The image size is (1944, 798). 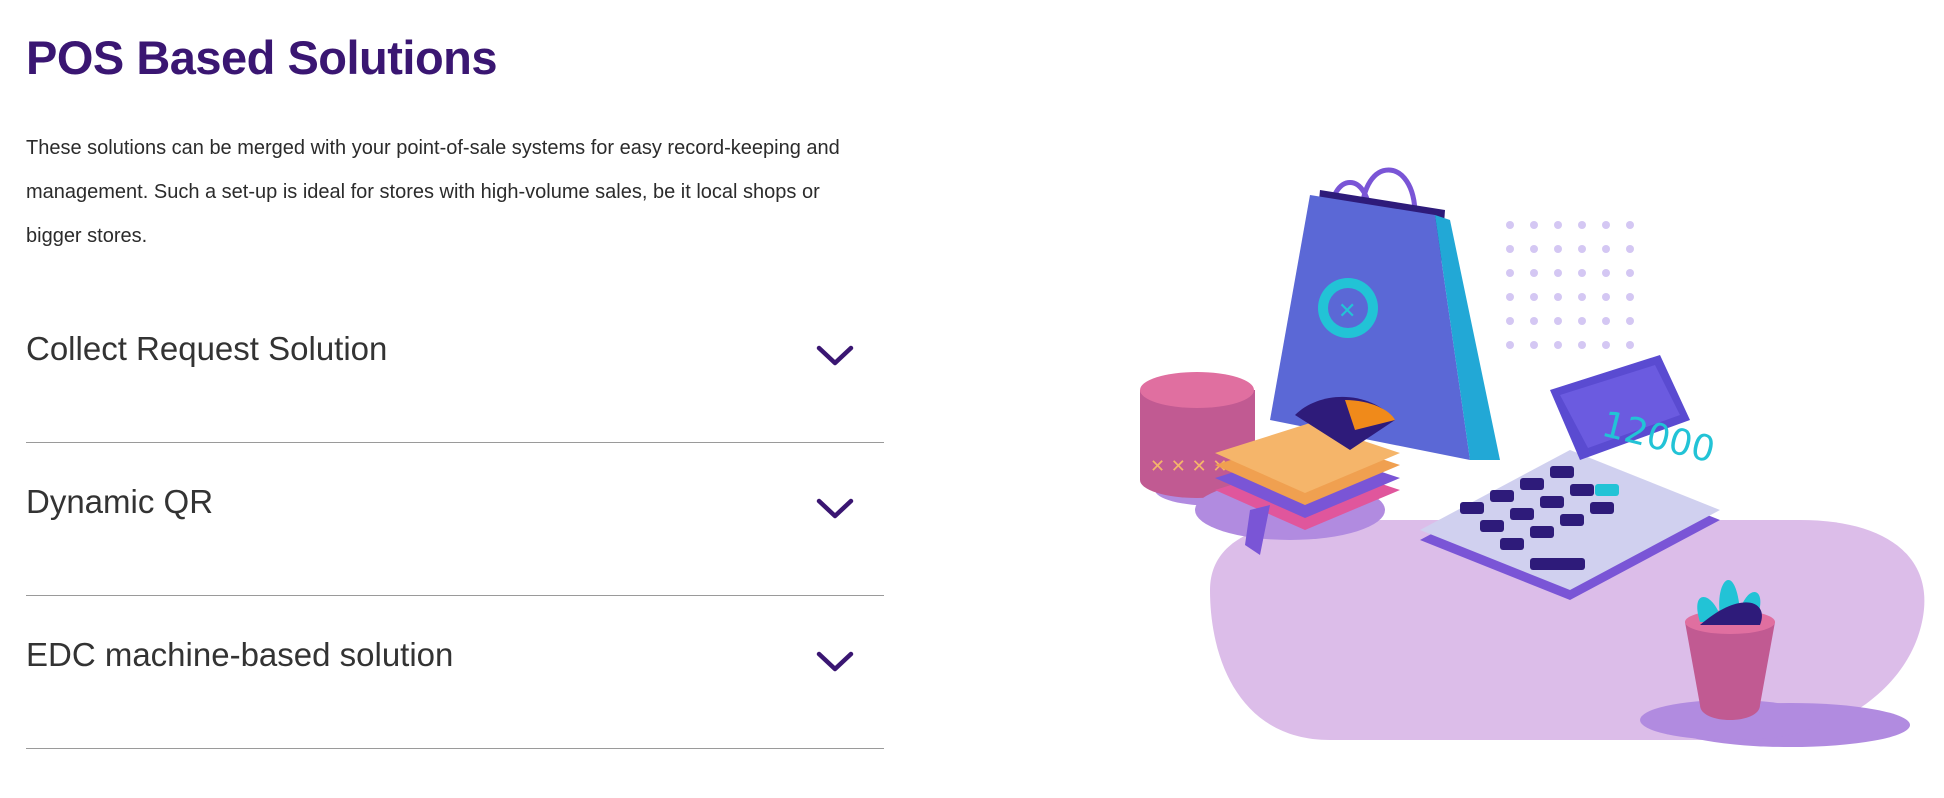 What do you see at coordinates (262, 57) in the screenshot?
I see `page-title: POS Based Solutions` at bounding box center [262, 57].